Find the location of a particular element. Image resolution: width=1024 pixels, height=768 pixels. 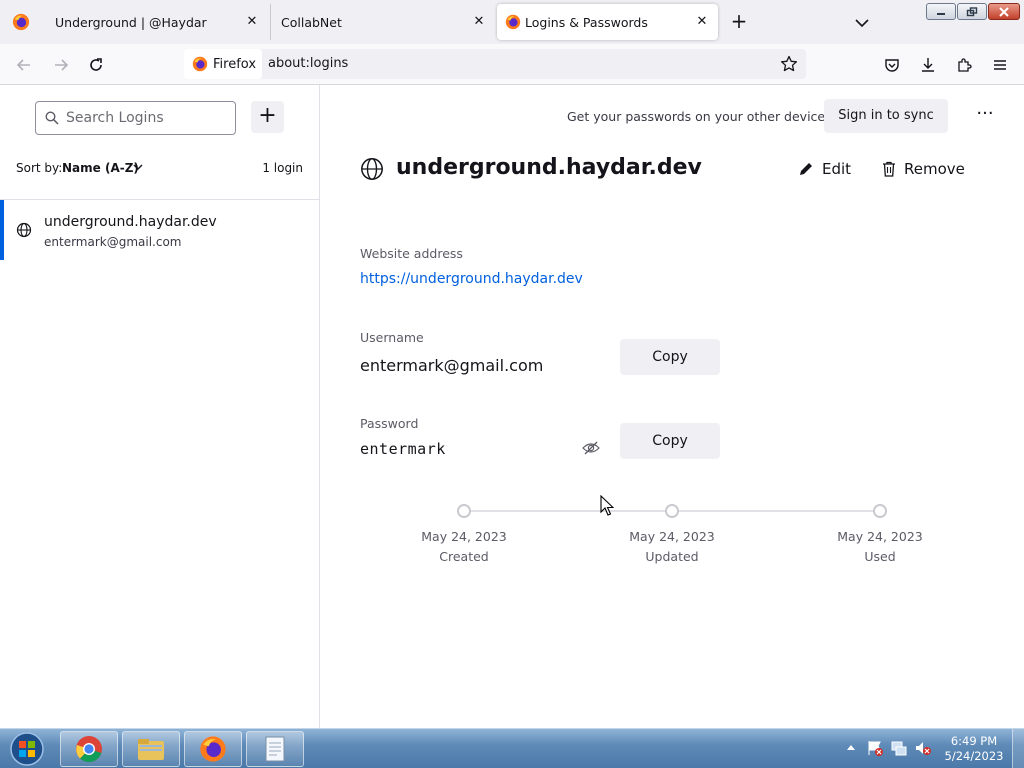

edit-button: Edit is located at coordinates (824, 169).